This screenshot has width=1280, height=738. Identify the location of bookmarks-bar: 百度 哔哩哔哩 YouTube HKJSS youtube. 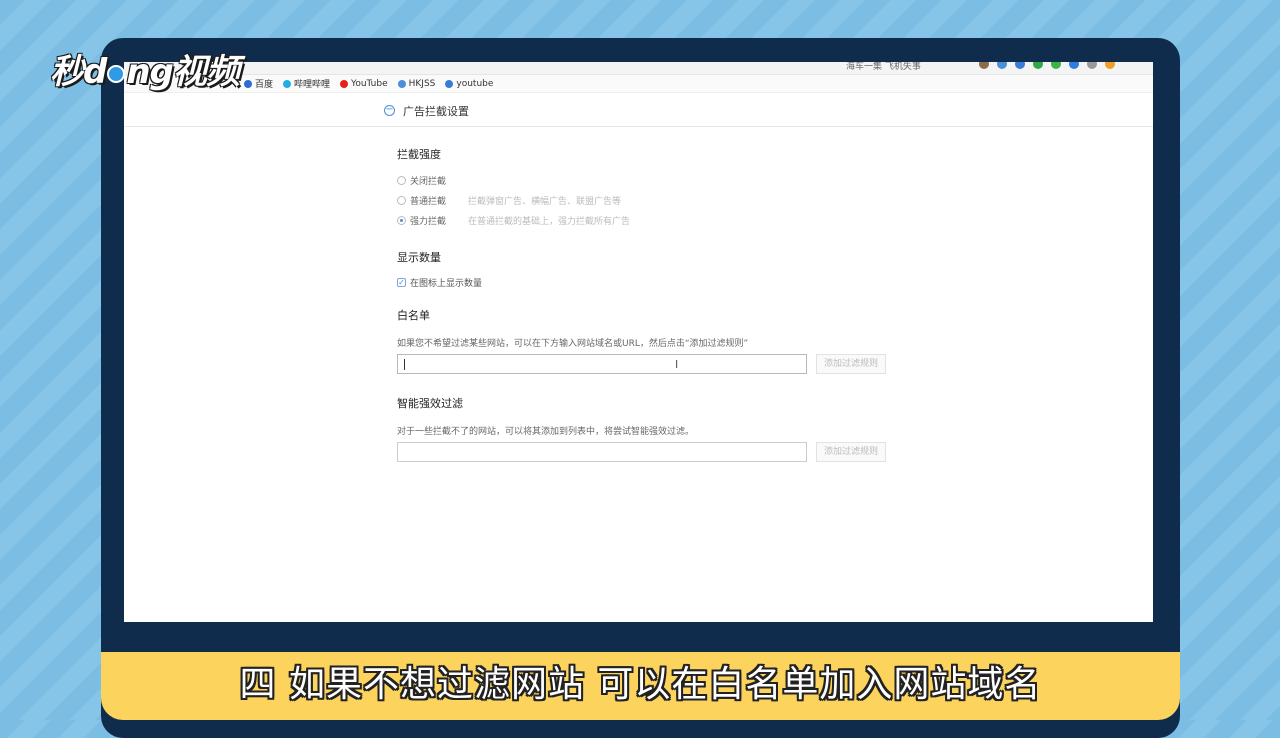
(638, 84).